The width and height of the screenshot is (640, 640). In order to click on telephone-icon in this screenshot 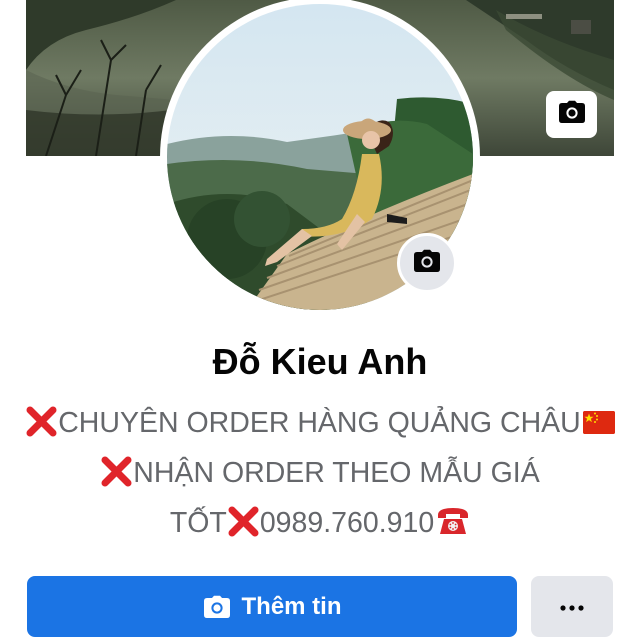, I will do `click(453, 521)`.